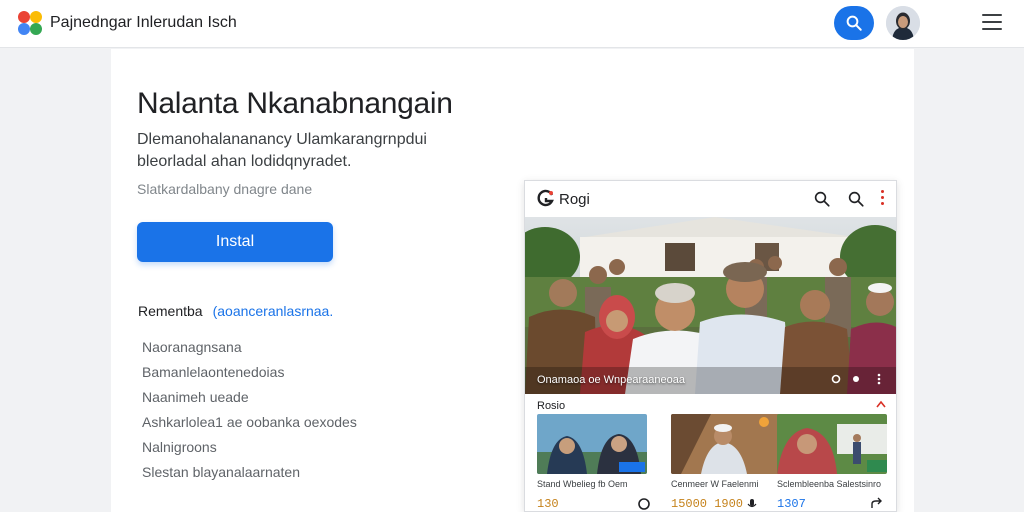  Describe the element at coordinates (710, 305) in the screenshot. I see `hero-photo` at that location.